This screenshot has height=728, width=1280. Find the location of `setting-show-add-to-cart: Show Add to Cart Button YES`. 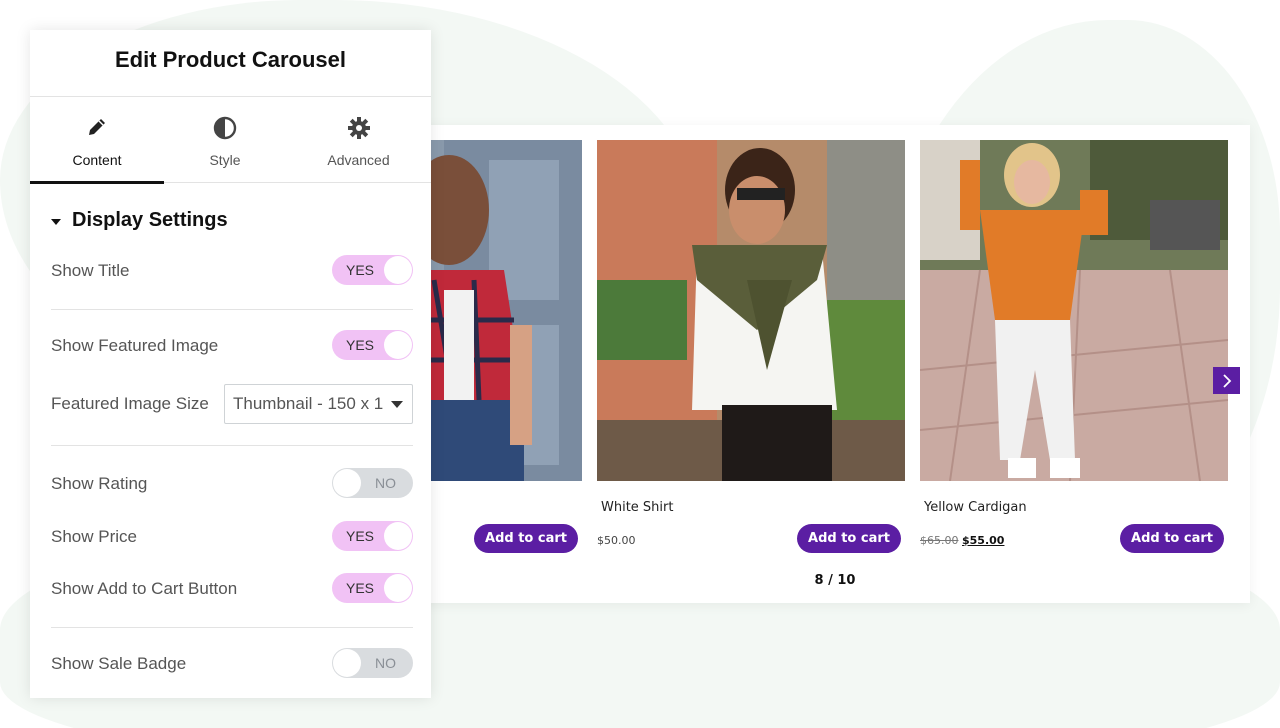

setting-show-add-to-cart: Show Add to Cart Button YES is located at coordinates (232, 589).